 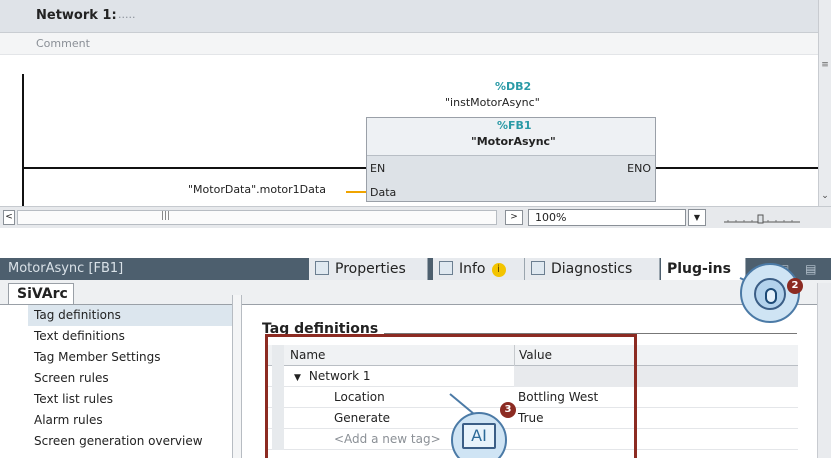 What do you see at coordinates (511, 159) in the screenshot?
I see `function-block: %FB1 "MotorAsync" EN ENO Data` at bounding box center [511, 159].